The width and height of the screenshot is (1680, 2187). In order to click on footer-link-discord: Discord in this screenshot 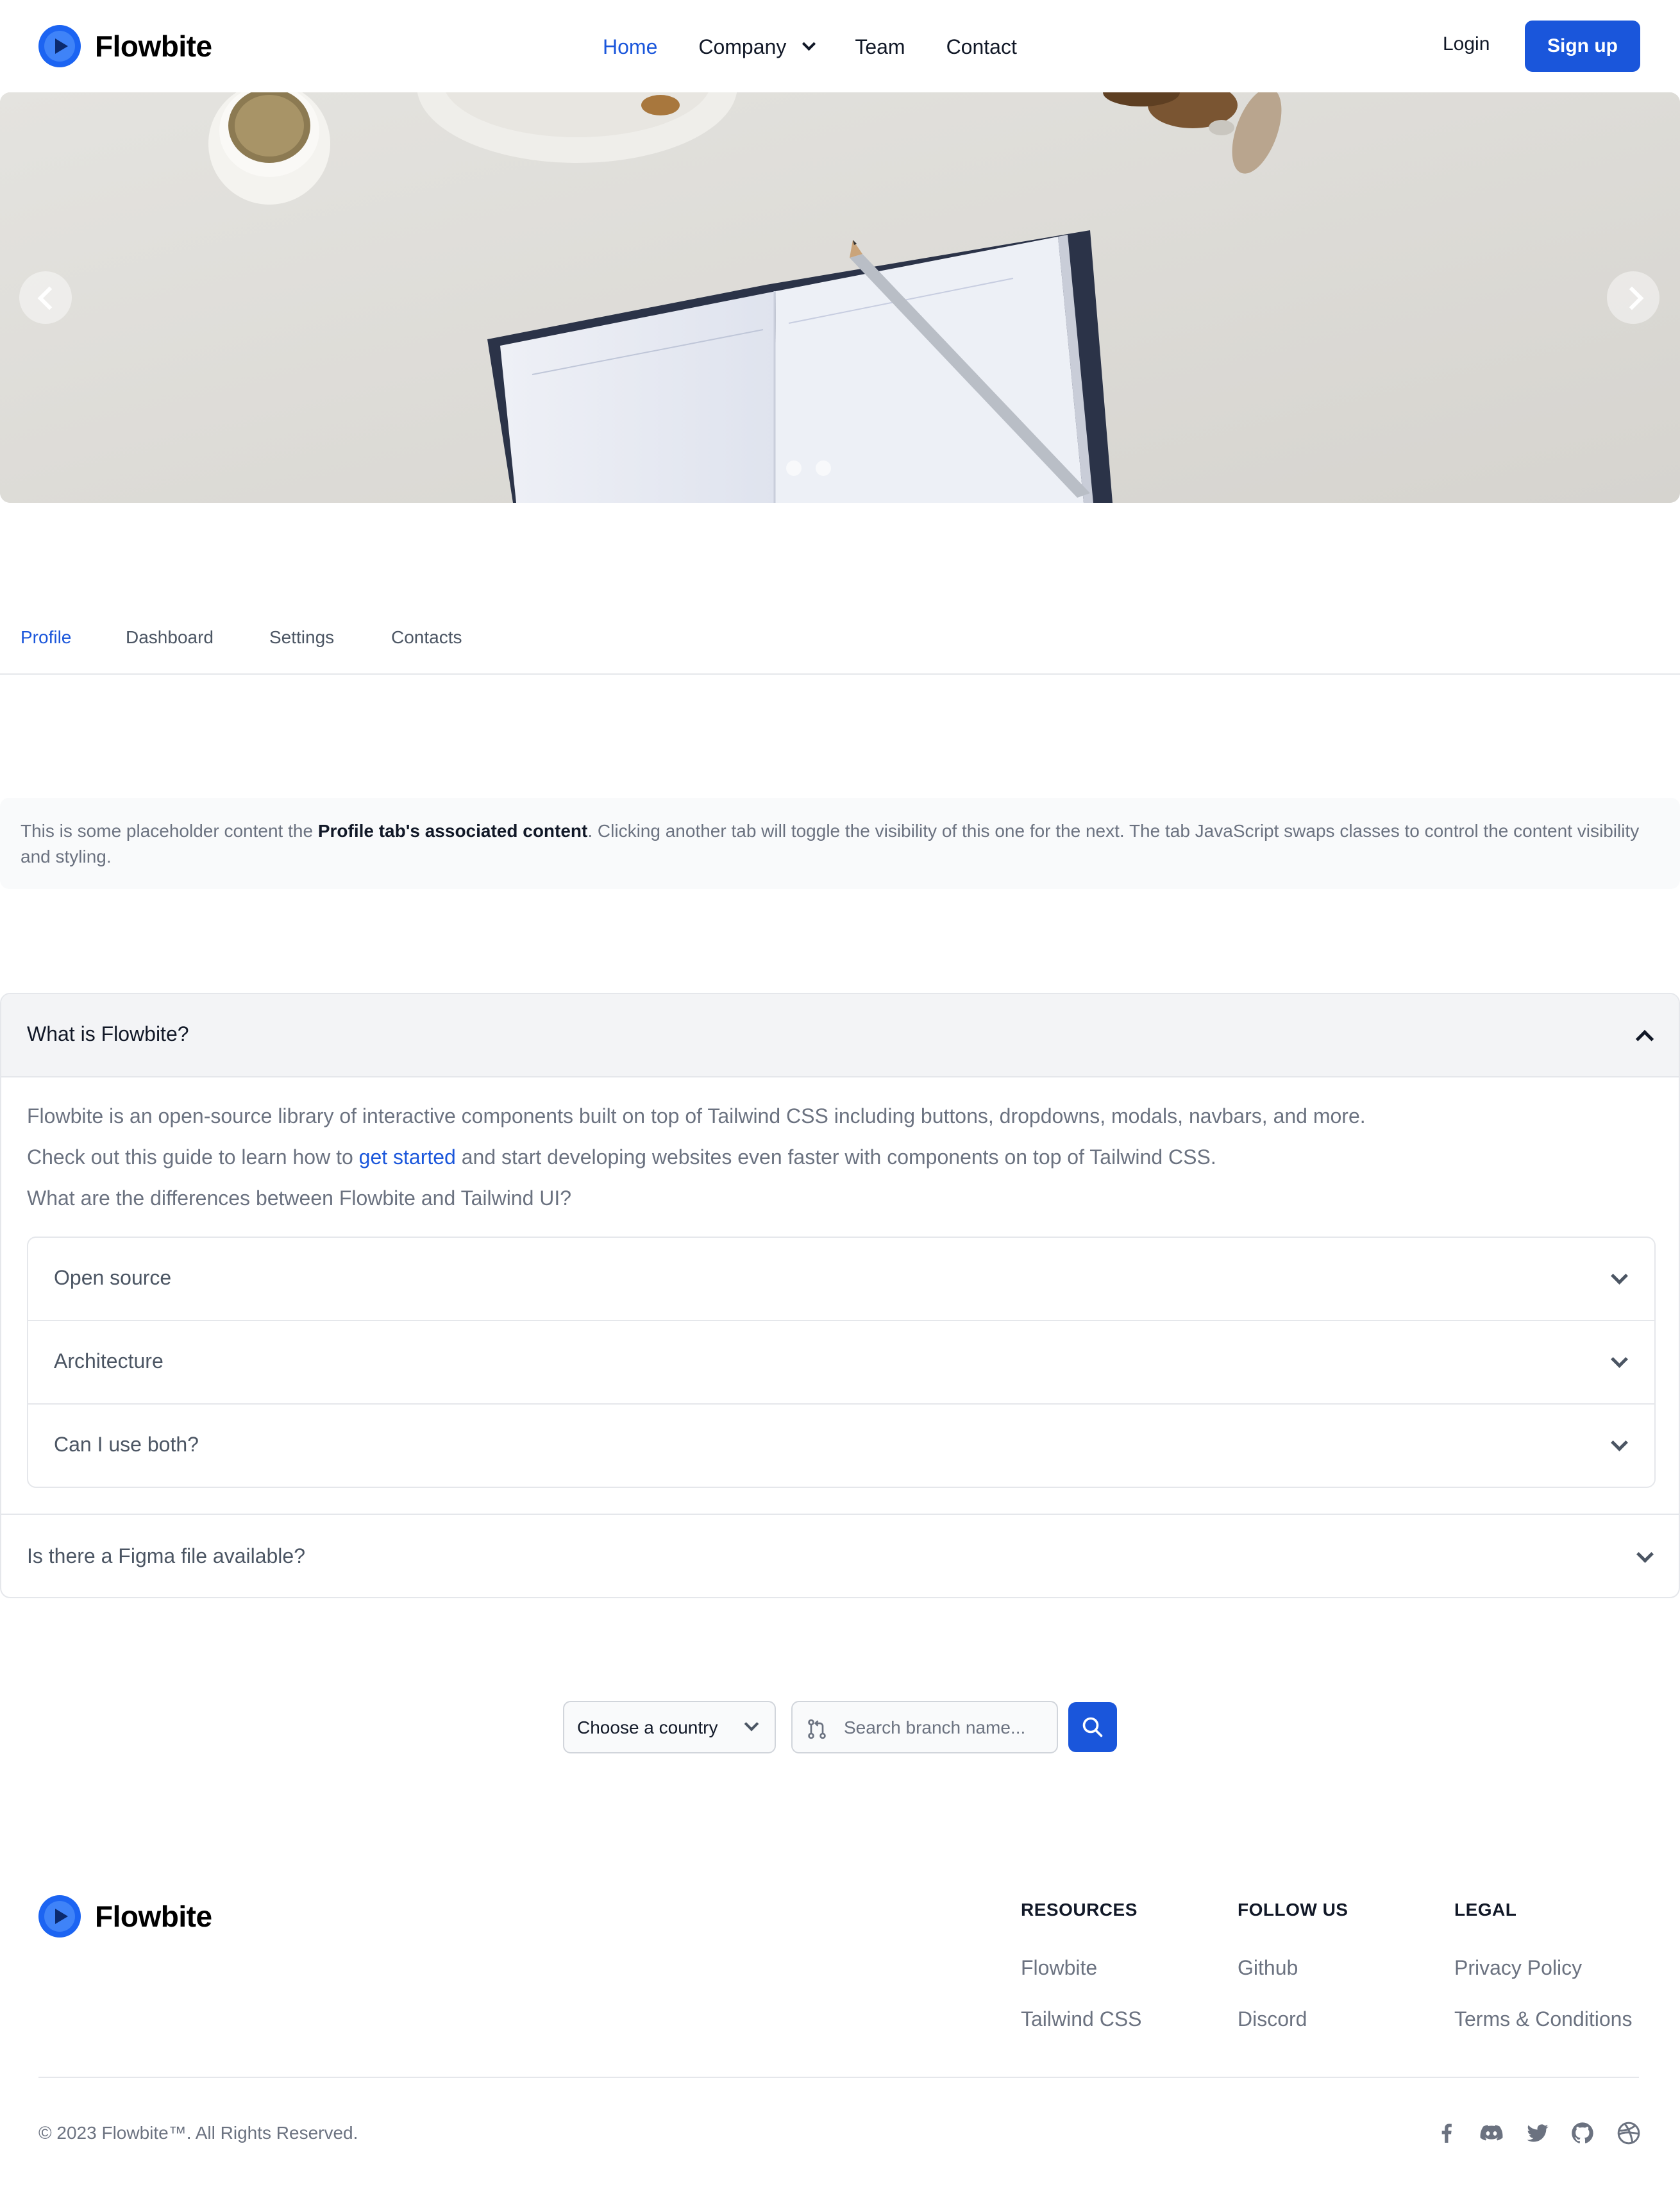, I will do `click(1272, 2019)`.